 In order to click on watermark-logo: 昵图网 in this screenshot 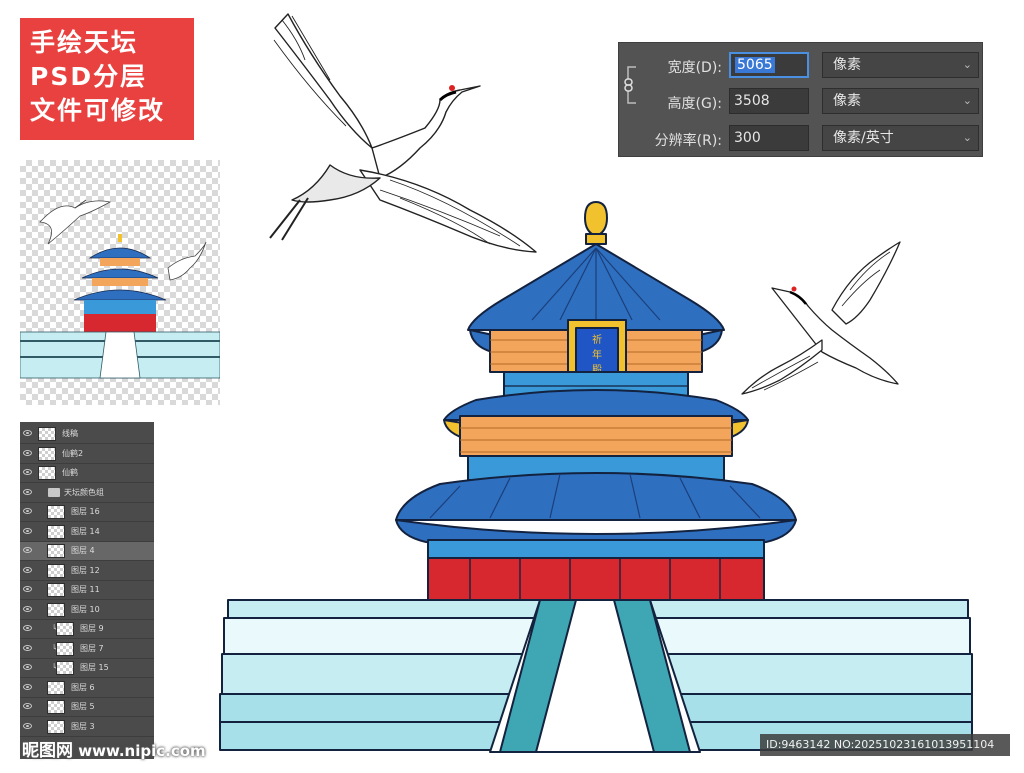, I will do `click(47, 751)`.